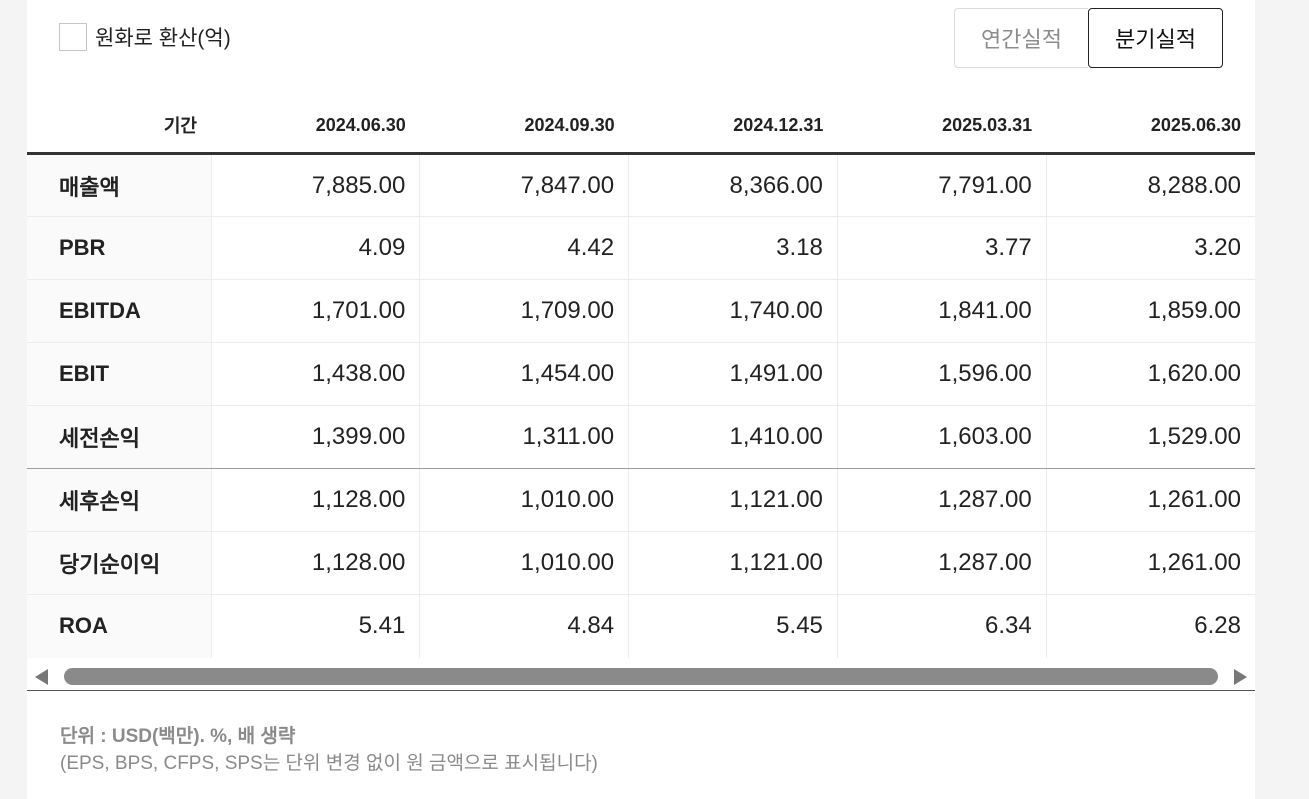 This screenshot has height=799, width=1309. I want to click on table-cell: 4.42, so click(524, 248).